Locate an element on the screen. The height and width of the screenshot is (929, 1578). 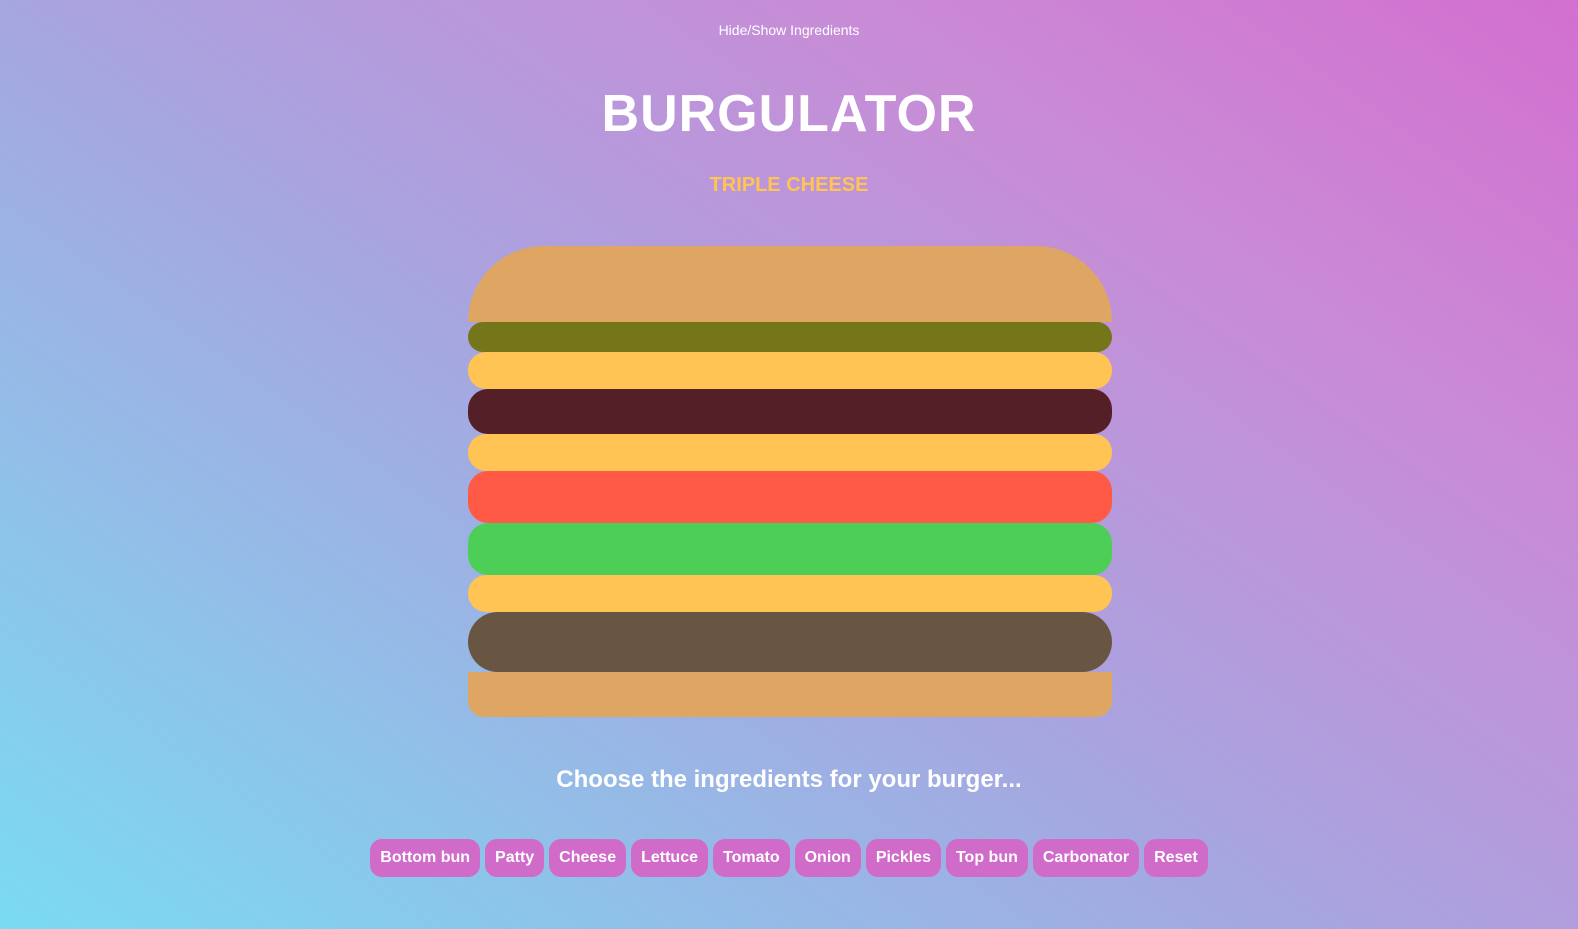
top-bun-layer is located at coordinates (790, 284).